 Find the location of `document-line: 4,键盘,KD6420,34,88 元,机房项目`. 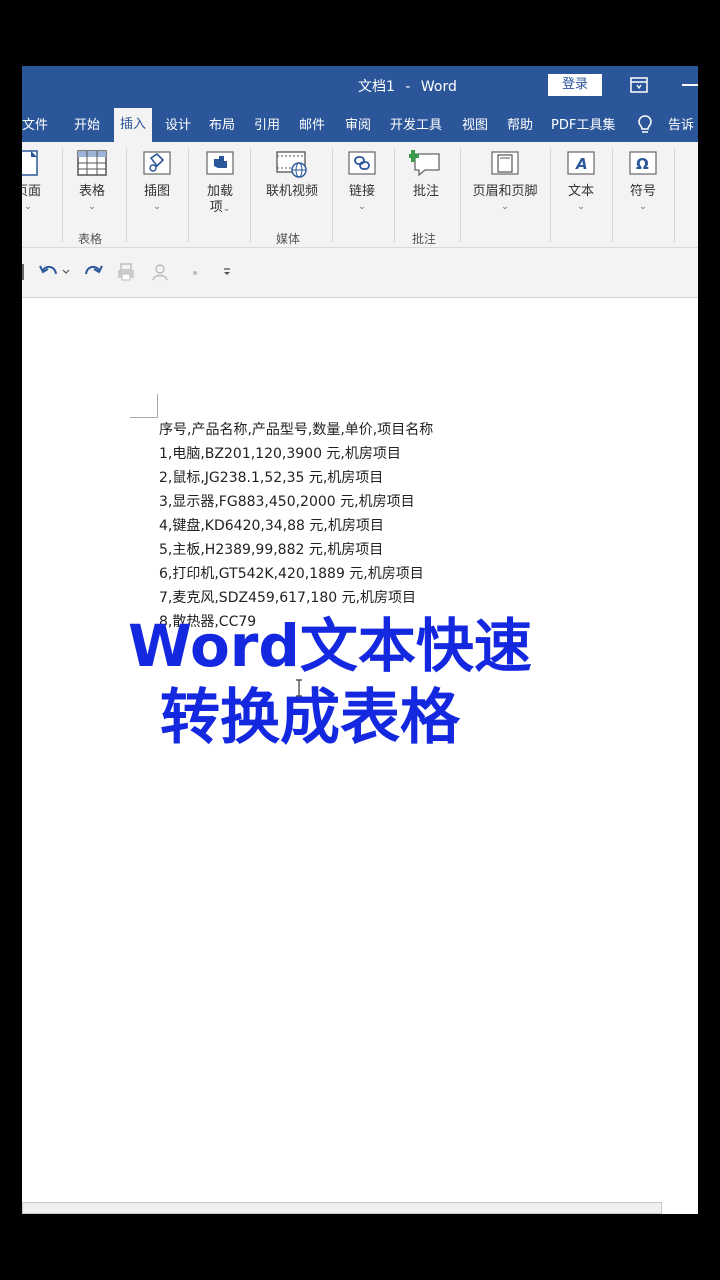

document-line: 4,键盘,KD6420,34,88 元,机房项目 is located at coordinates (296, 526).